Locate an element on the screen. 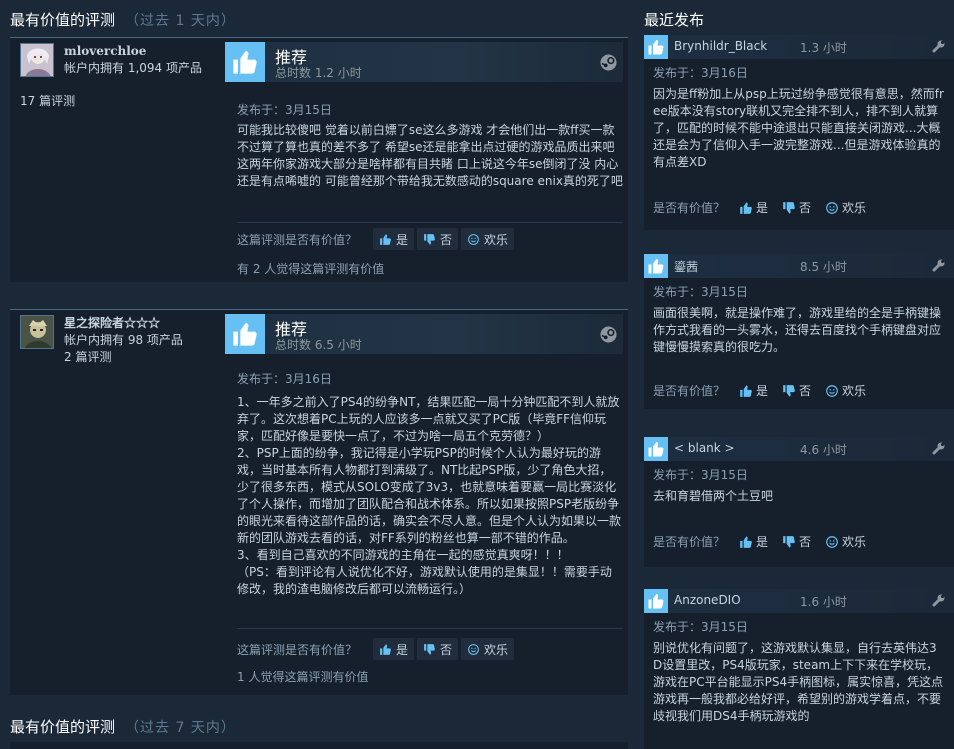 This screenshot has height=749, width=954. helpful-controls: 这篇评测是否有价值？ 是 否 欢乐 is located at coordinates (377, 239).